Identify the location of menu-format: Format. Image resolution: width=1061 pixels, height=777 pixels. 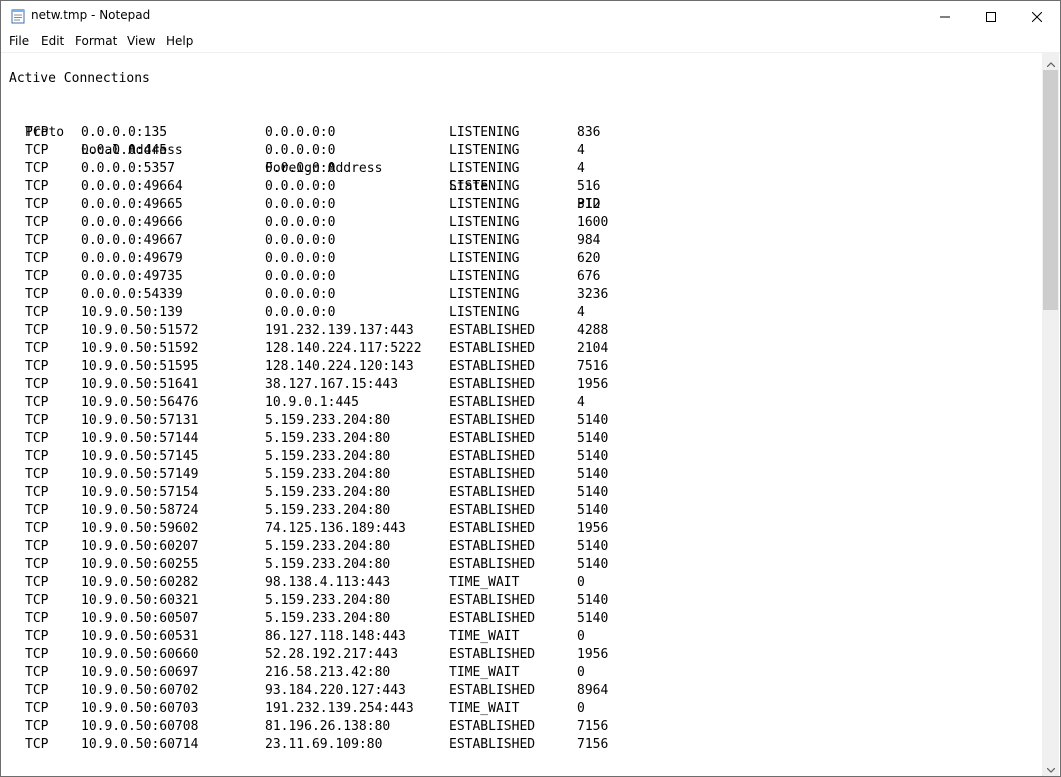
(96, 41).